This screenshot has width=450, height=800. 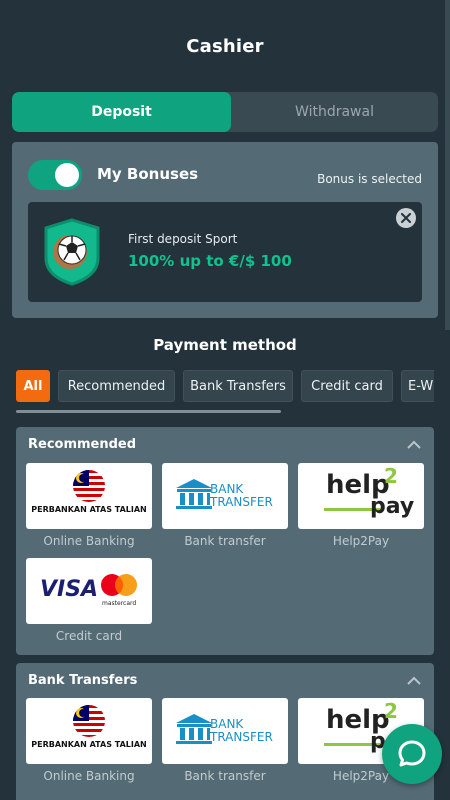 What do you see at coordinates (72, 252) in the screenshot?
I see `soccer-ball-shield-icon` at bounding box center [72, 252].